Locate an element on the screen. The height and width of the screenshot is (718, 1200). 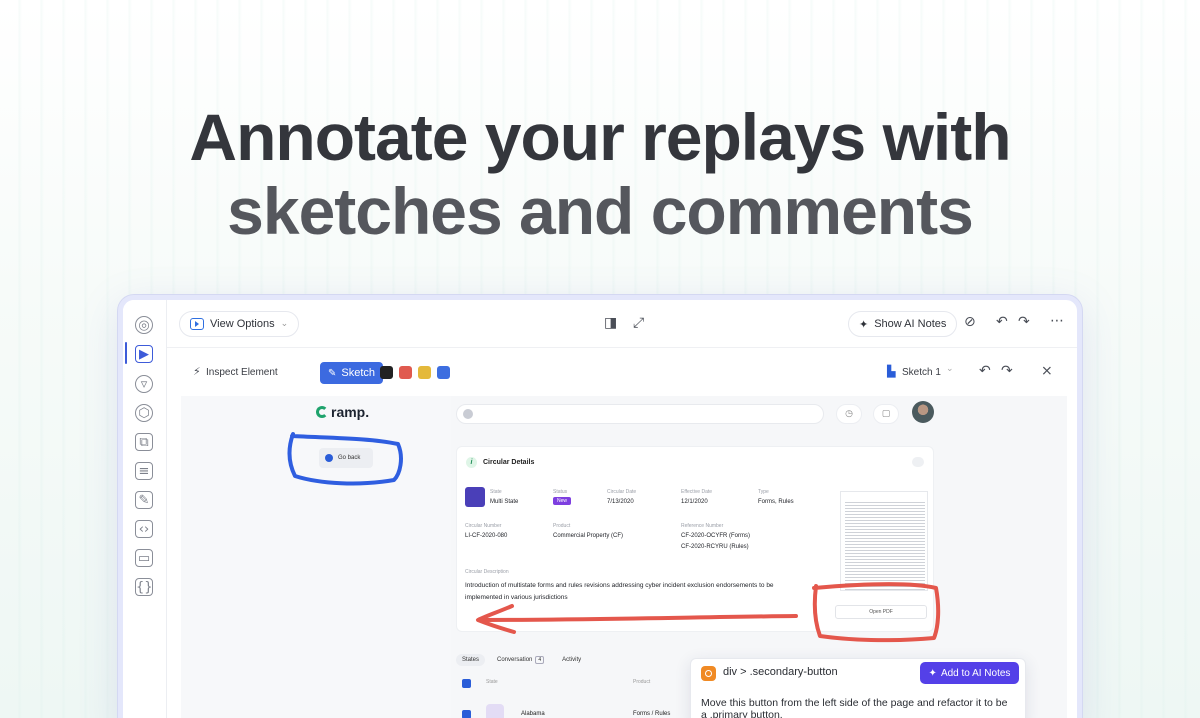
play-icon is located at coordinates (197, 324).